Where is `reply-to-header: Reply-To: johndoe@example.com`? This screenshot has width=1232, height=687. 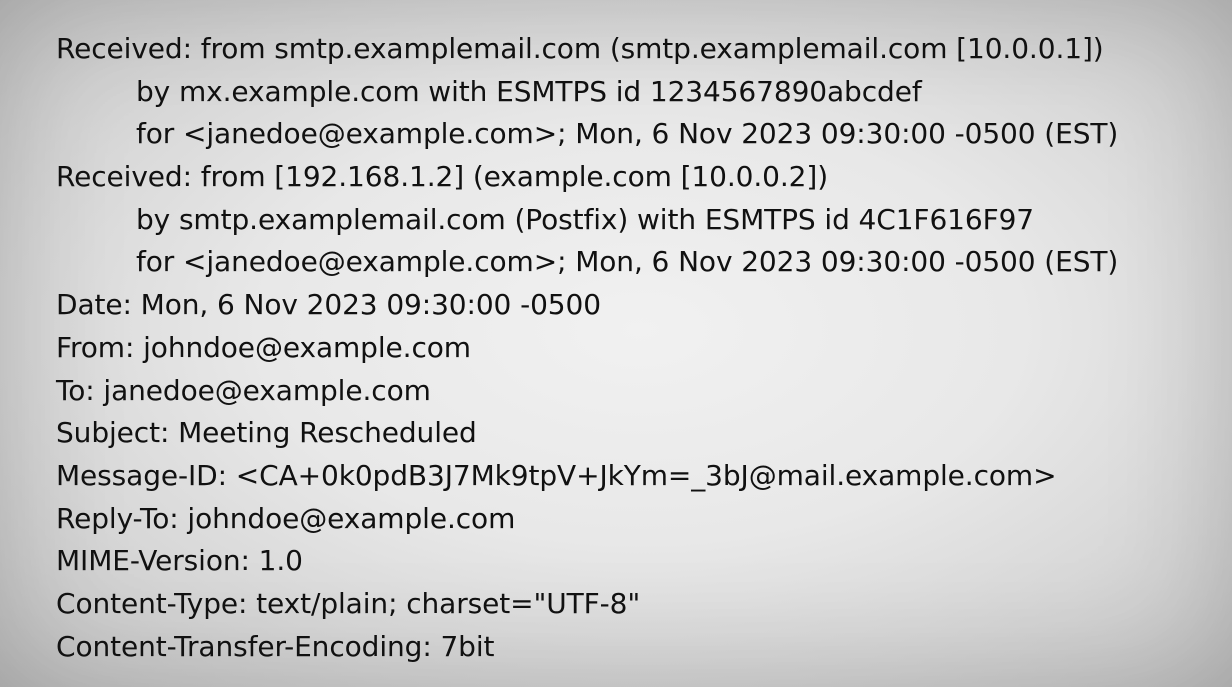
reply-to-header: Reply-To: johndoe@example.com is located at coordinates (286, 518).